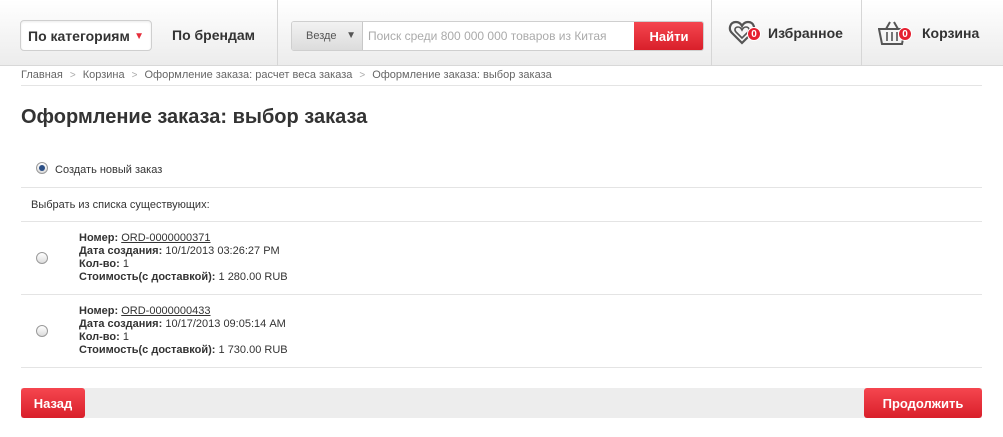 The width and height of the screenshot is (1003, 437). What do you see at coordinates (42, 75) in the screenshot?
I see `breadcrumb-item-home: Главная` at bounding box center [42, 75].